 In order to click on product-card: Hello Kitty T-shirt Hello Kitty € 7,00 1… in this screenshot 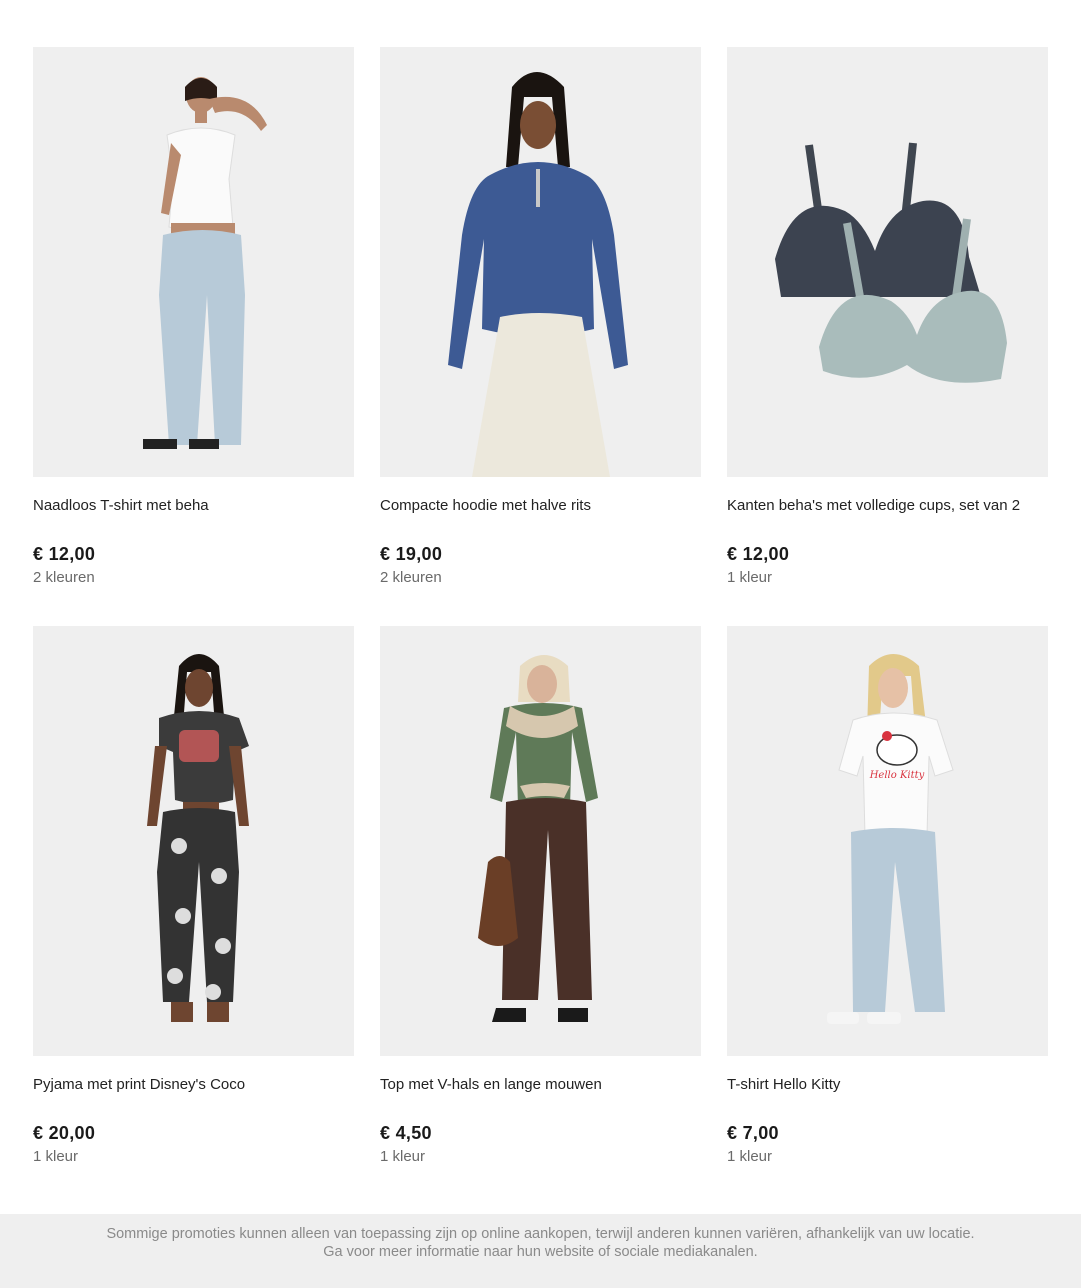, I will do `click(887, 915)`.